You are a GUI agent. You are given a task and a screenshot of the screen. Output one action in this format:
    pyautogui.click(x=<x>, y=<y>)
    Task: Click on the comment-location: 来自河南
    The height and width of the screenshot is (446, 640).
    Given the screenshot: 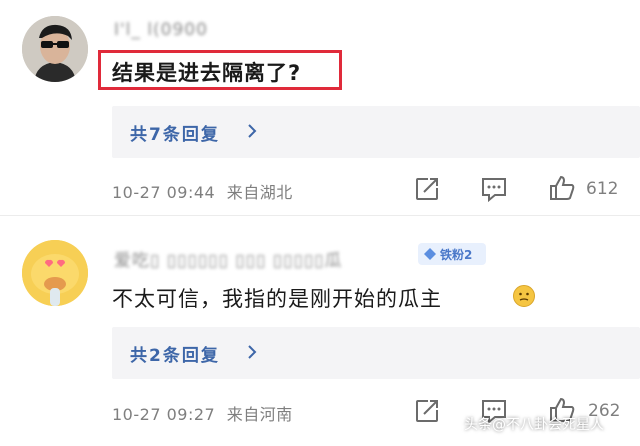 What is the action you would take?
    pyautogui.click(x=259, y=414)
    